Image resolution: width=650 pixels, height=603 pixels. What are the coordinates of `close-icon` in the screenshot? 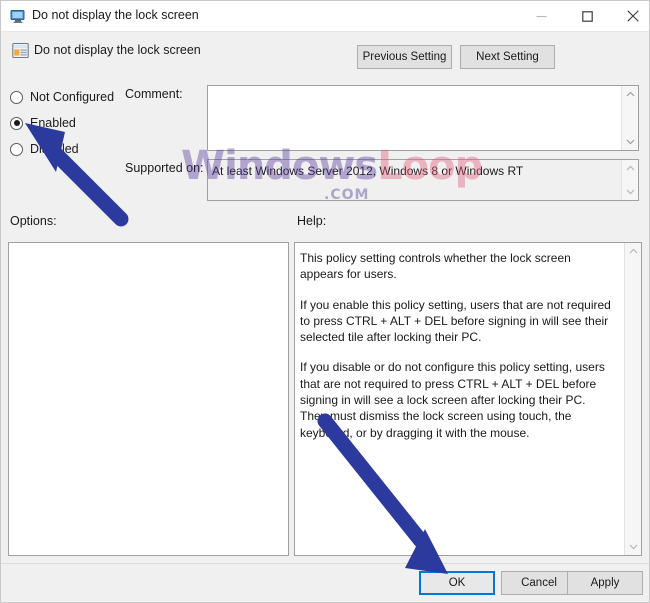 It's located at (633, 16).